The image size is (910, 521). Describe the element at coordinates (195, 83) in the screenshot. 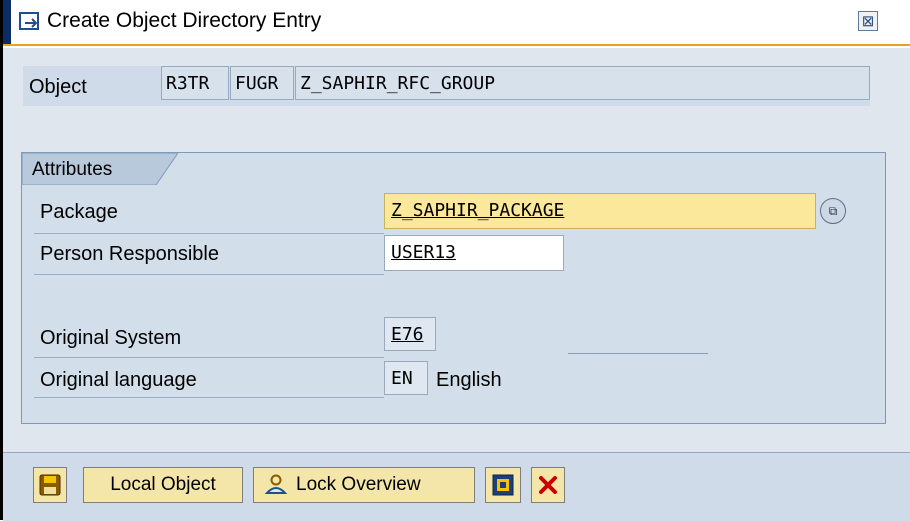

I see `object-pgmid-field: R3TR` at that location.